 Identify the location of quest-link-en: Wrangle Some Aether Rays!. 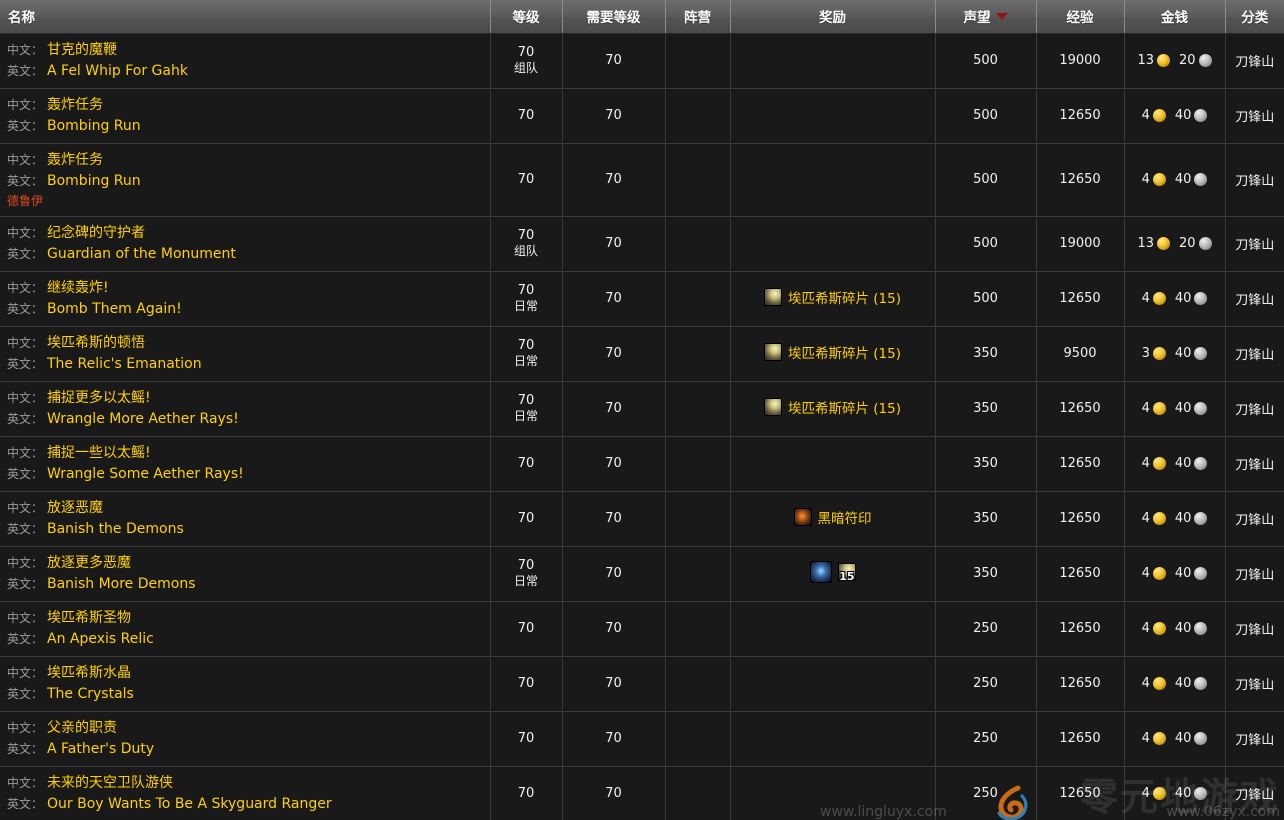
(145, 474).